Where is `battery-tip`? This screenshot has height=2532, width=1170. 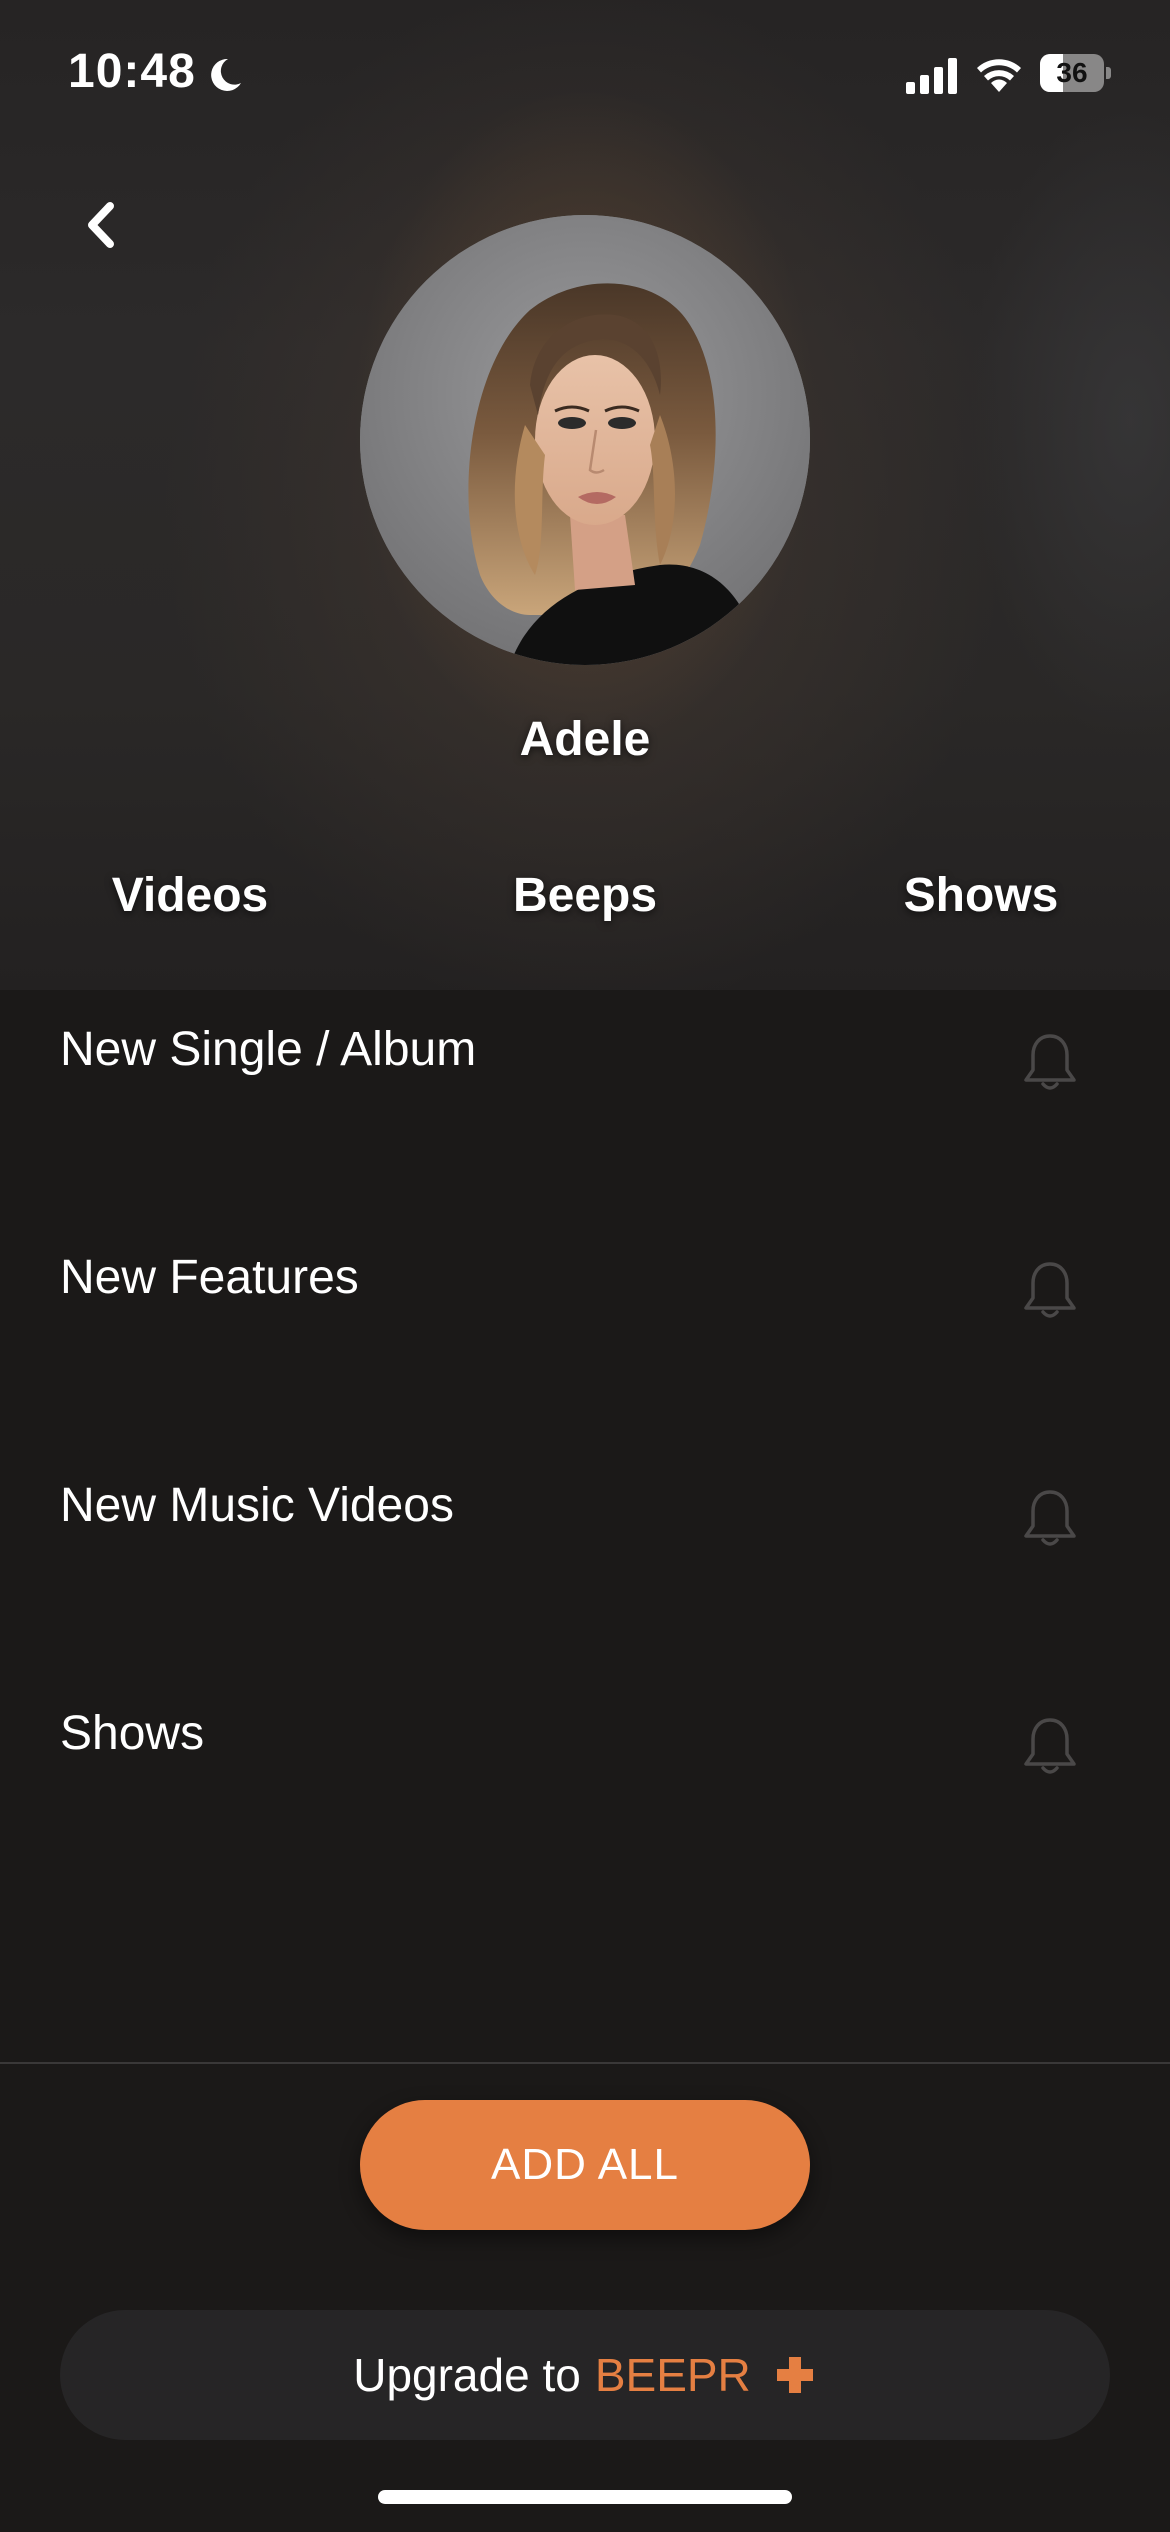
battery-tip is located at coordinates (1108, 73).